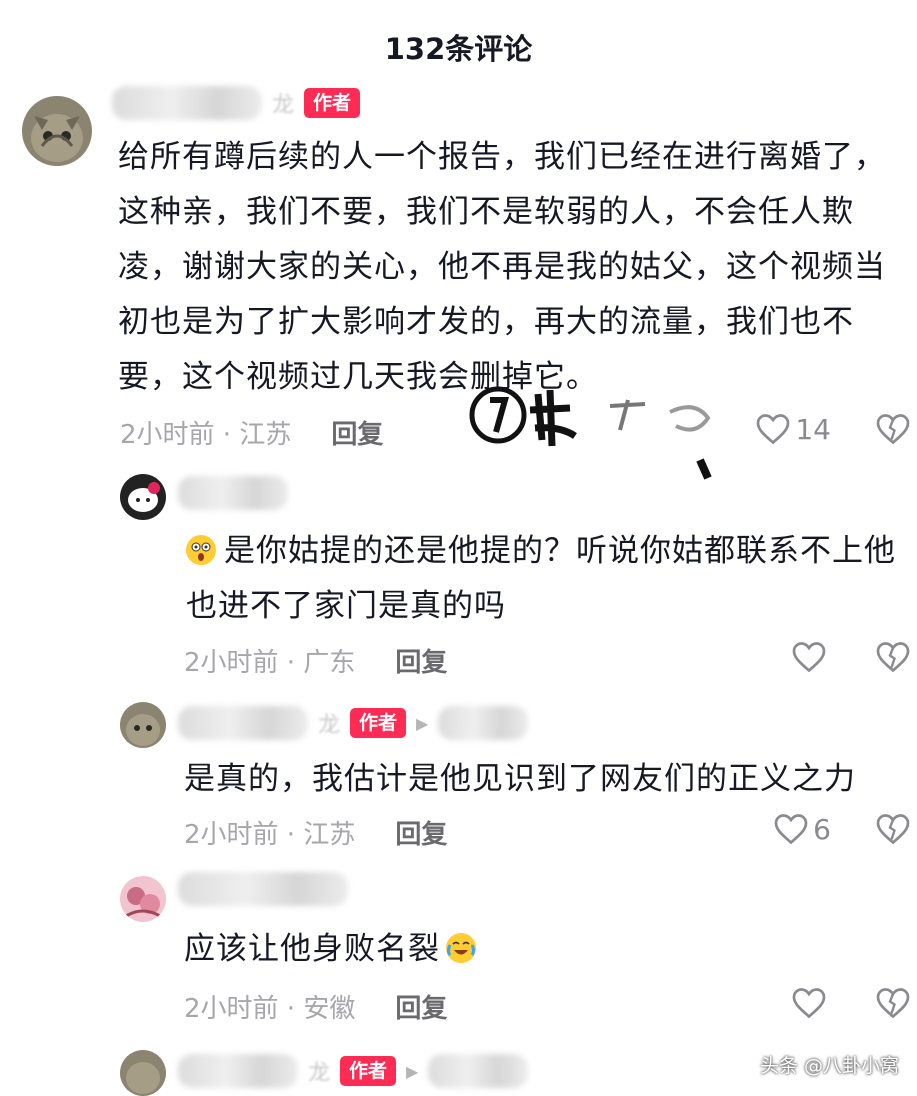 Image resolution: width=917 pixels, height=1096 pixels. Describe the element at coordinates (270, 1009) in the screenshot. I see `comment-time-location: 2小时前 · 安徽` at that location.